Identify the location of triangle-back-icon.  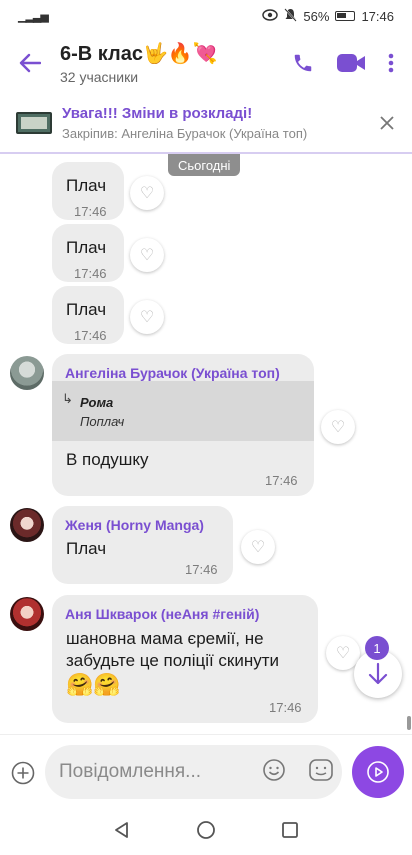
(121, 830).